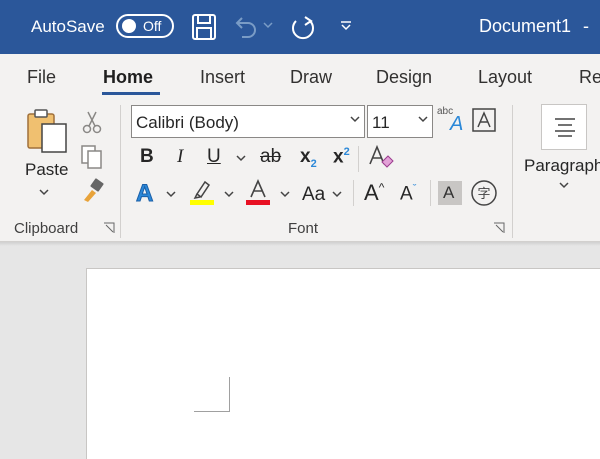  What do you see at coordinates (346, 152) in the screenshot?
I see `superscript-mark: 2` at bounding box center [346, 152].